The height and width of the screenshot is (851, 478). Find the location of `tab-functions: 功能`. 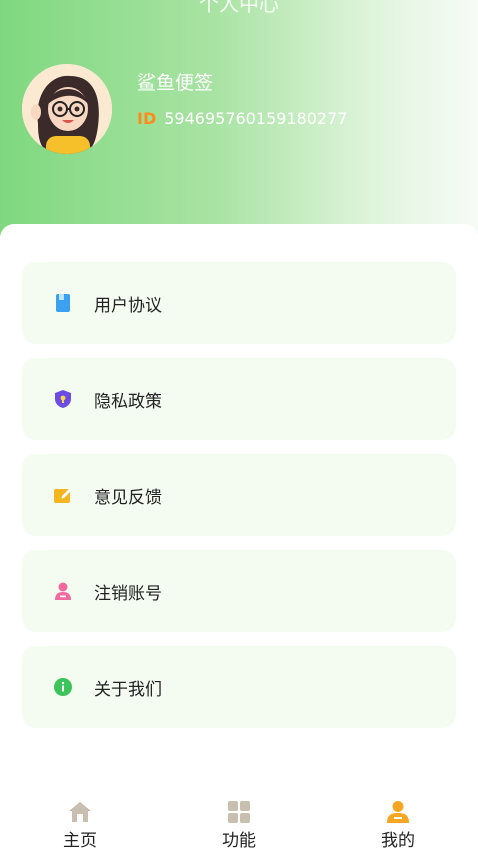

tab-functions: 功能 is located at coordinates (239, 825).